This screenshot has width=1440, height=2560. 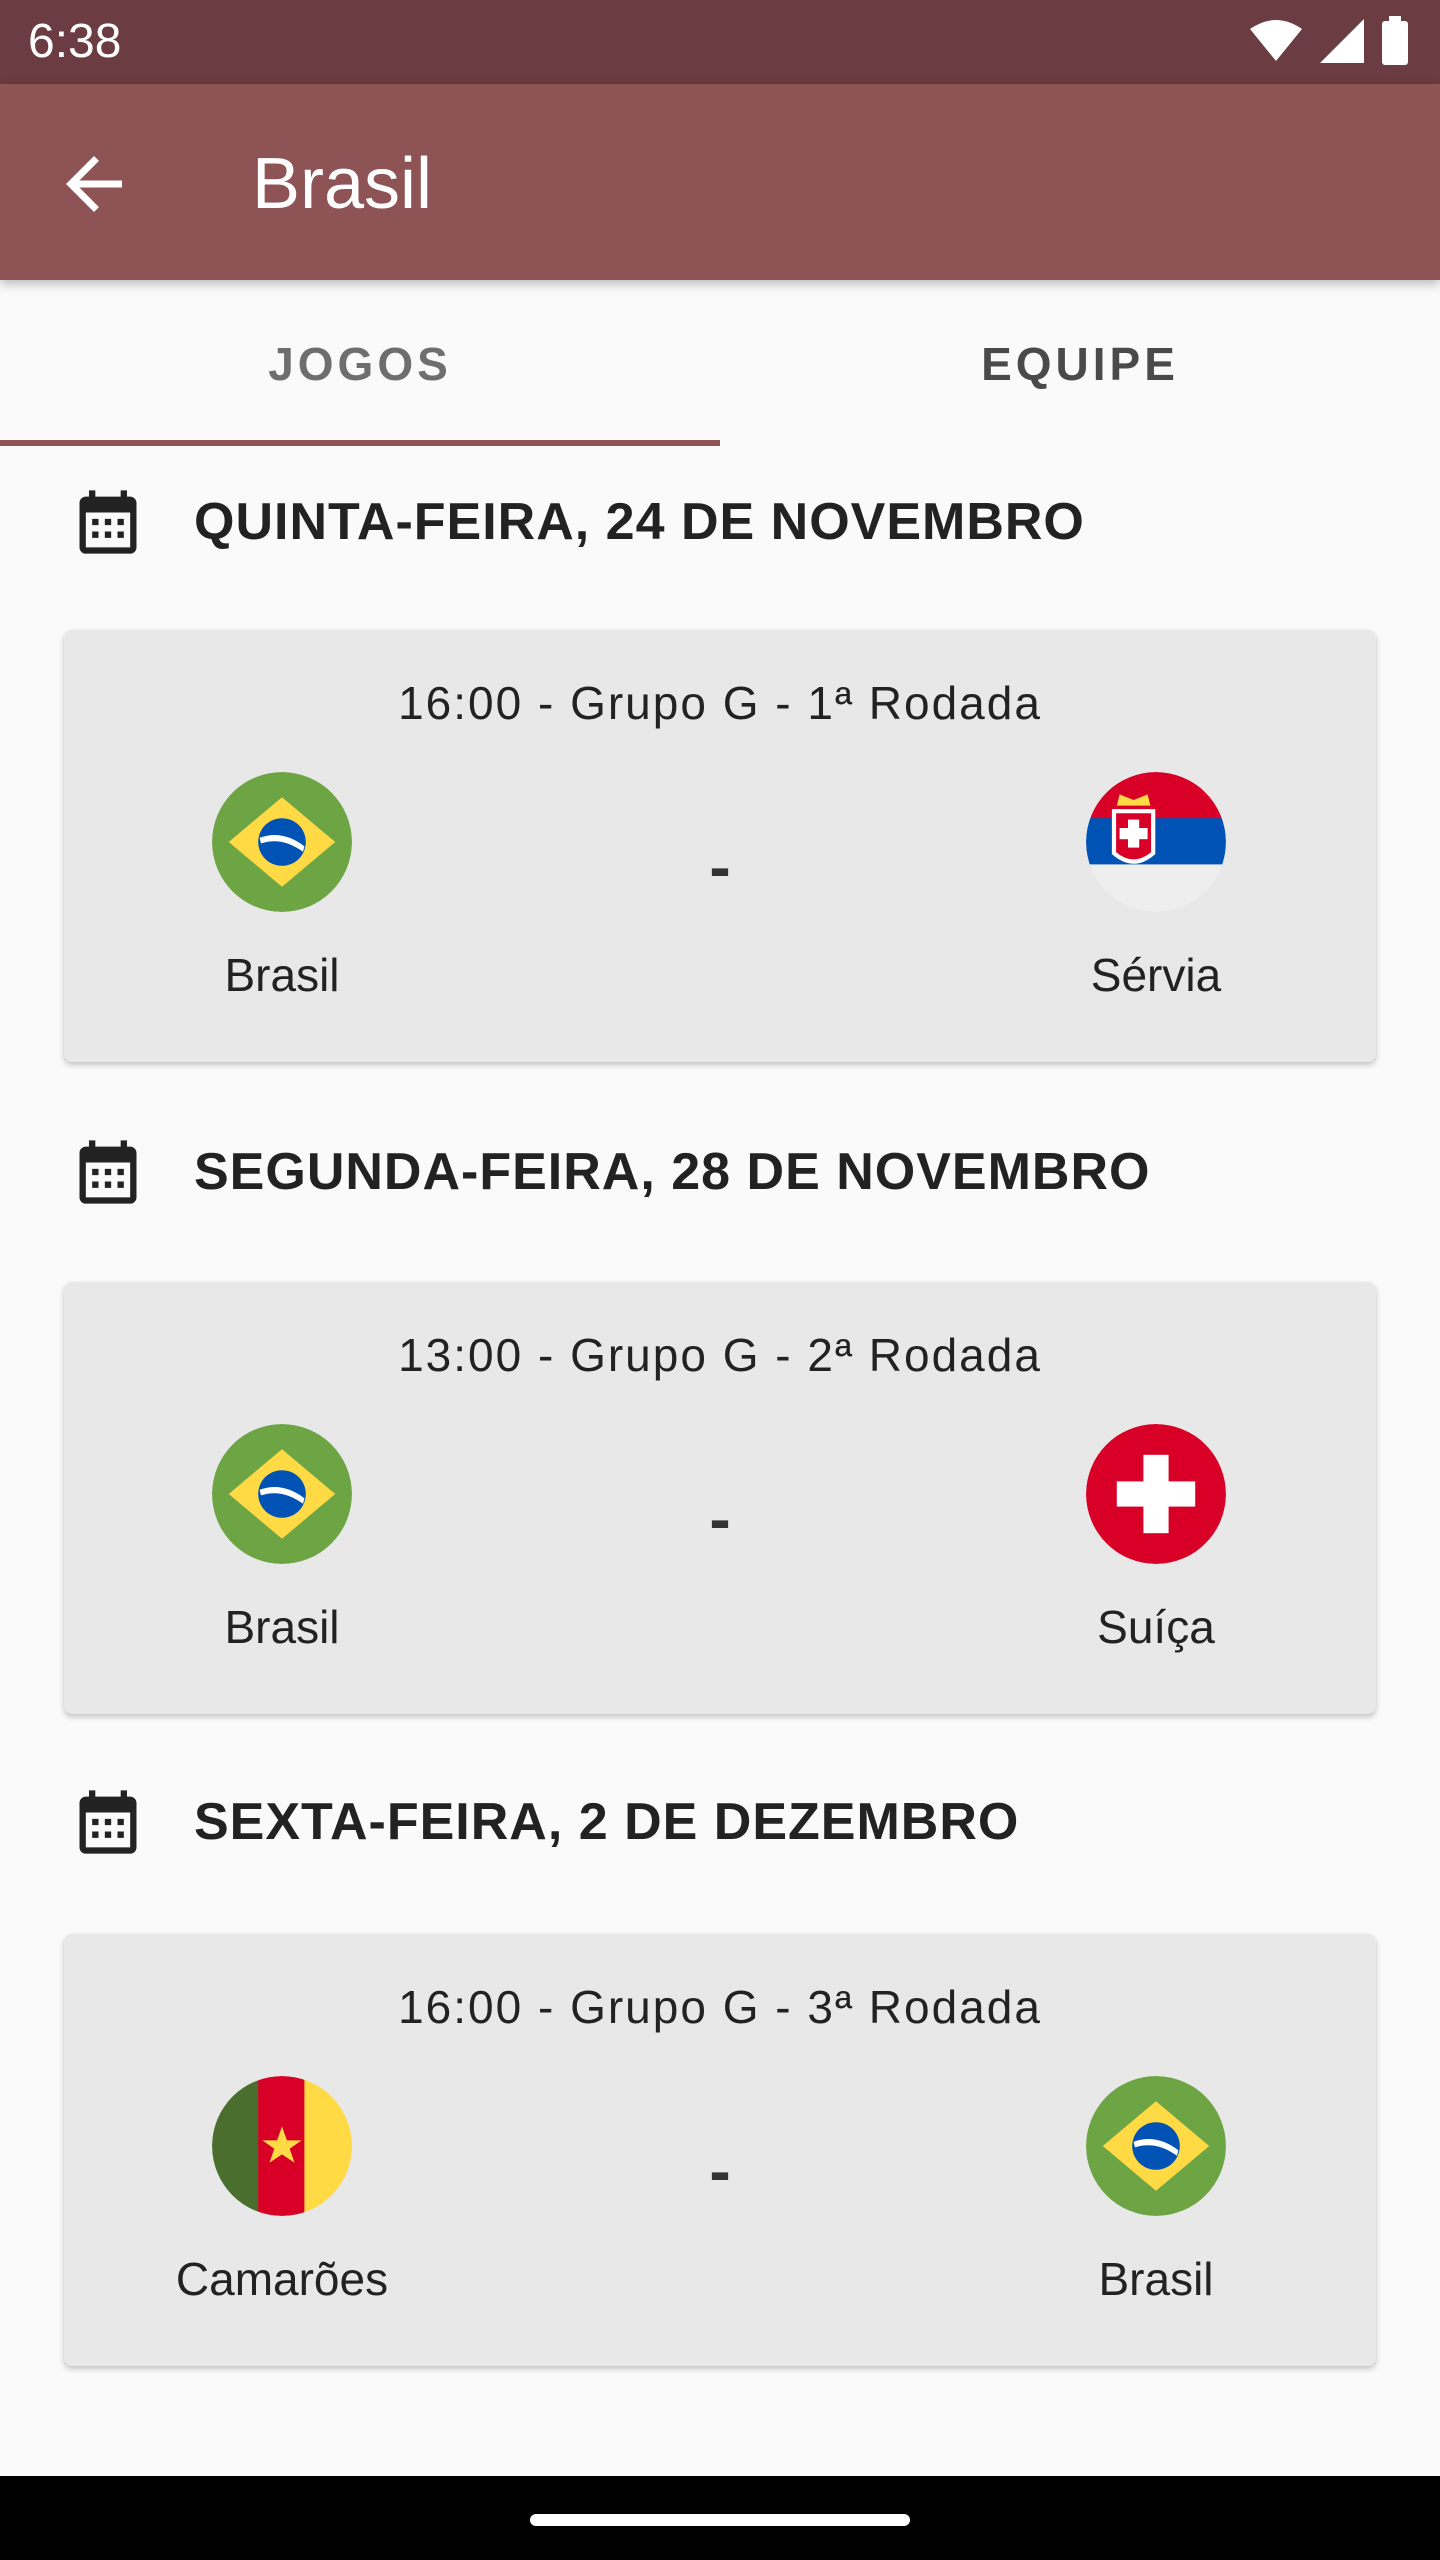 I want to click on home-team-name: Camarões, so click(x=282, y=2279).